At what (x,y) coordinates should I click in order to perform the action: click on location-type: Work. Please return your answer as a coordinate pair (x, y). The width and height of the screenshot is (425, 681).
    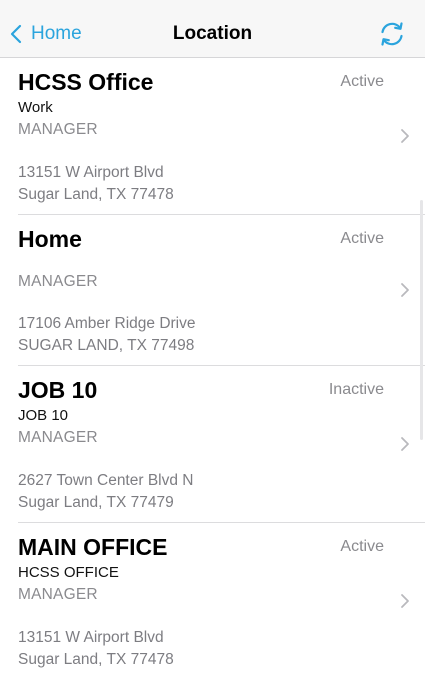
    Looking at the image, I should click on (35, 107).